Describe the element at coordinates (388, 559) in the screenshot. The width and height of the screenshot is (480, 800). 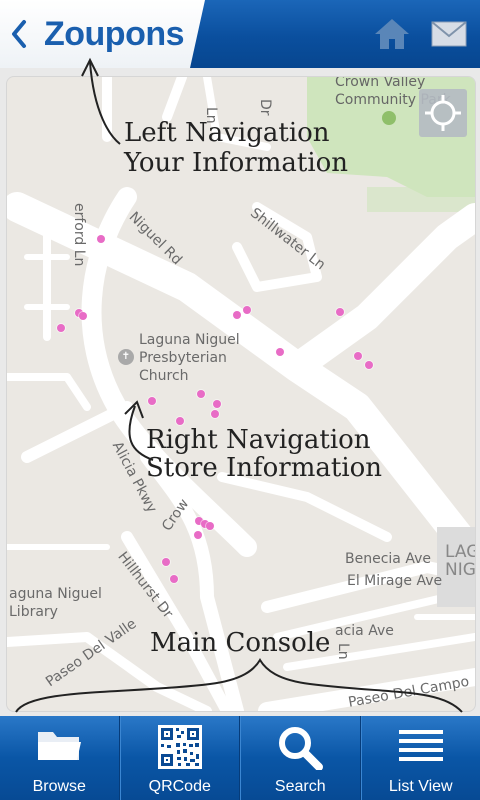
I see `label-benecia-ave: Benecia Ave` at that location.